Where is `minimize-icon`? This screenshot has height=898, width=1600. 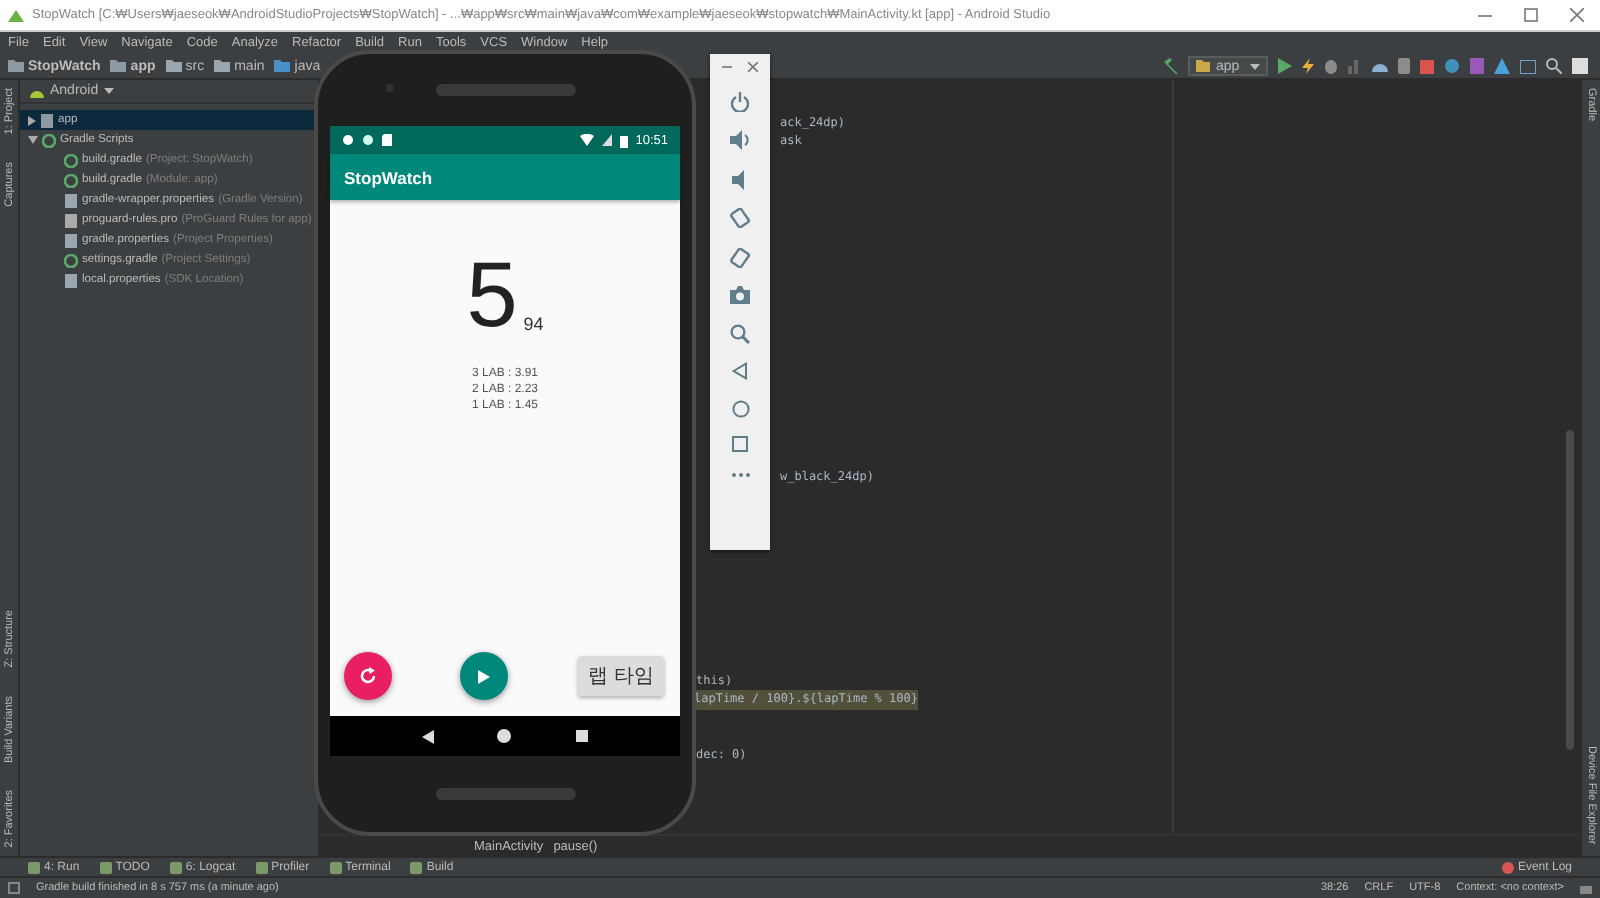 minimize-icon is located at coordinates (727, 67).